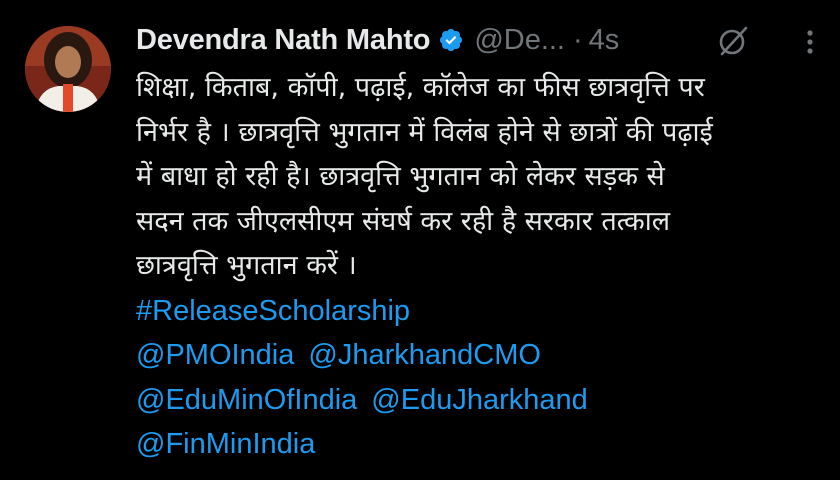 The width and height of the screenshot is (840, 480). I want to click on verified-badge-icon, so click(451, 40).